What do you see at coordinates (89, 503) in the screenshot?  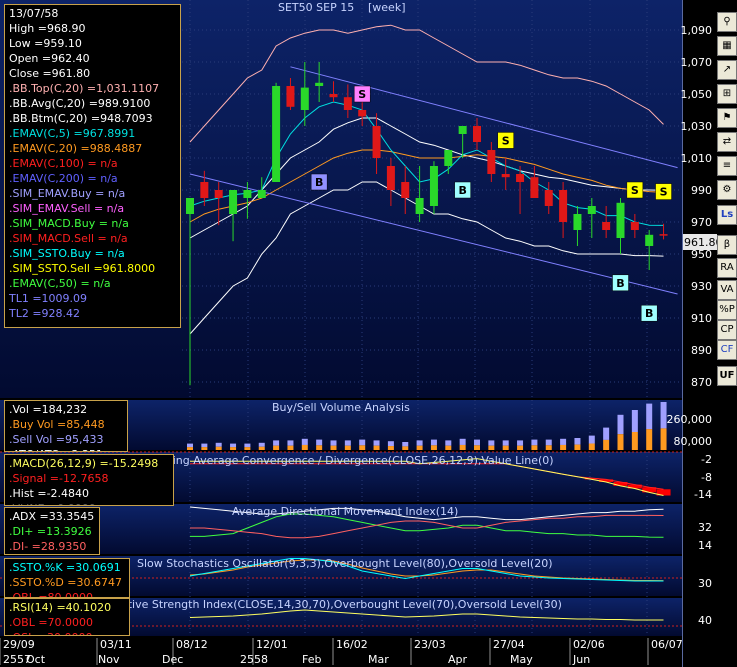 I see `macd-info-line: .VLINE =0.0000` at bounding box center [89, 503].